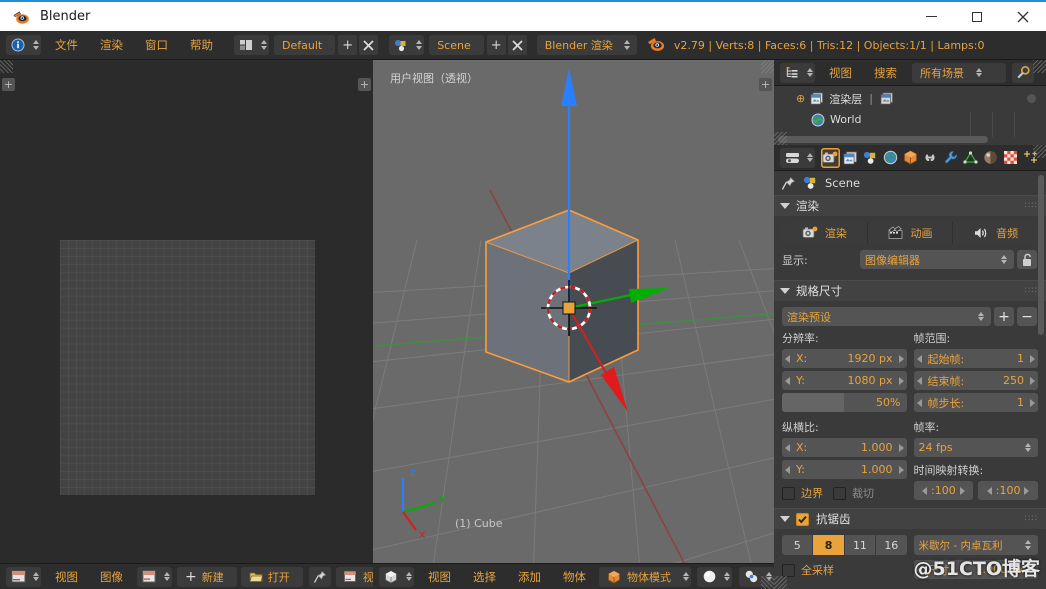 This screenshot has height=589, width=1046. I want to click on tab-render-layers, so click(850, 158).